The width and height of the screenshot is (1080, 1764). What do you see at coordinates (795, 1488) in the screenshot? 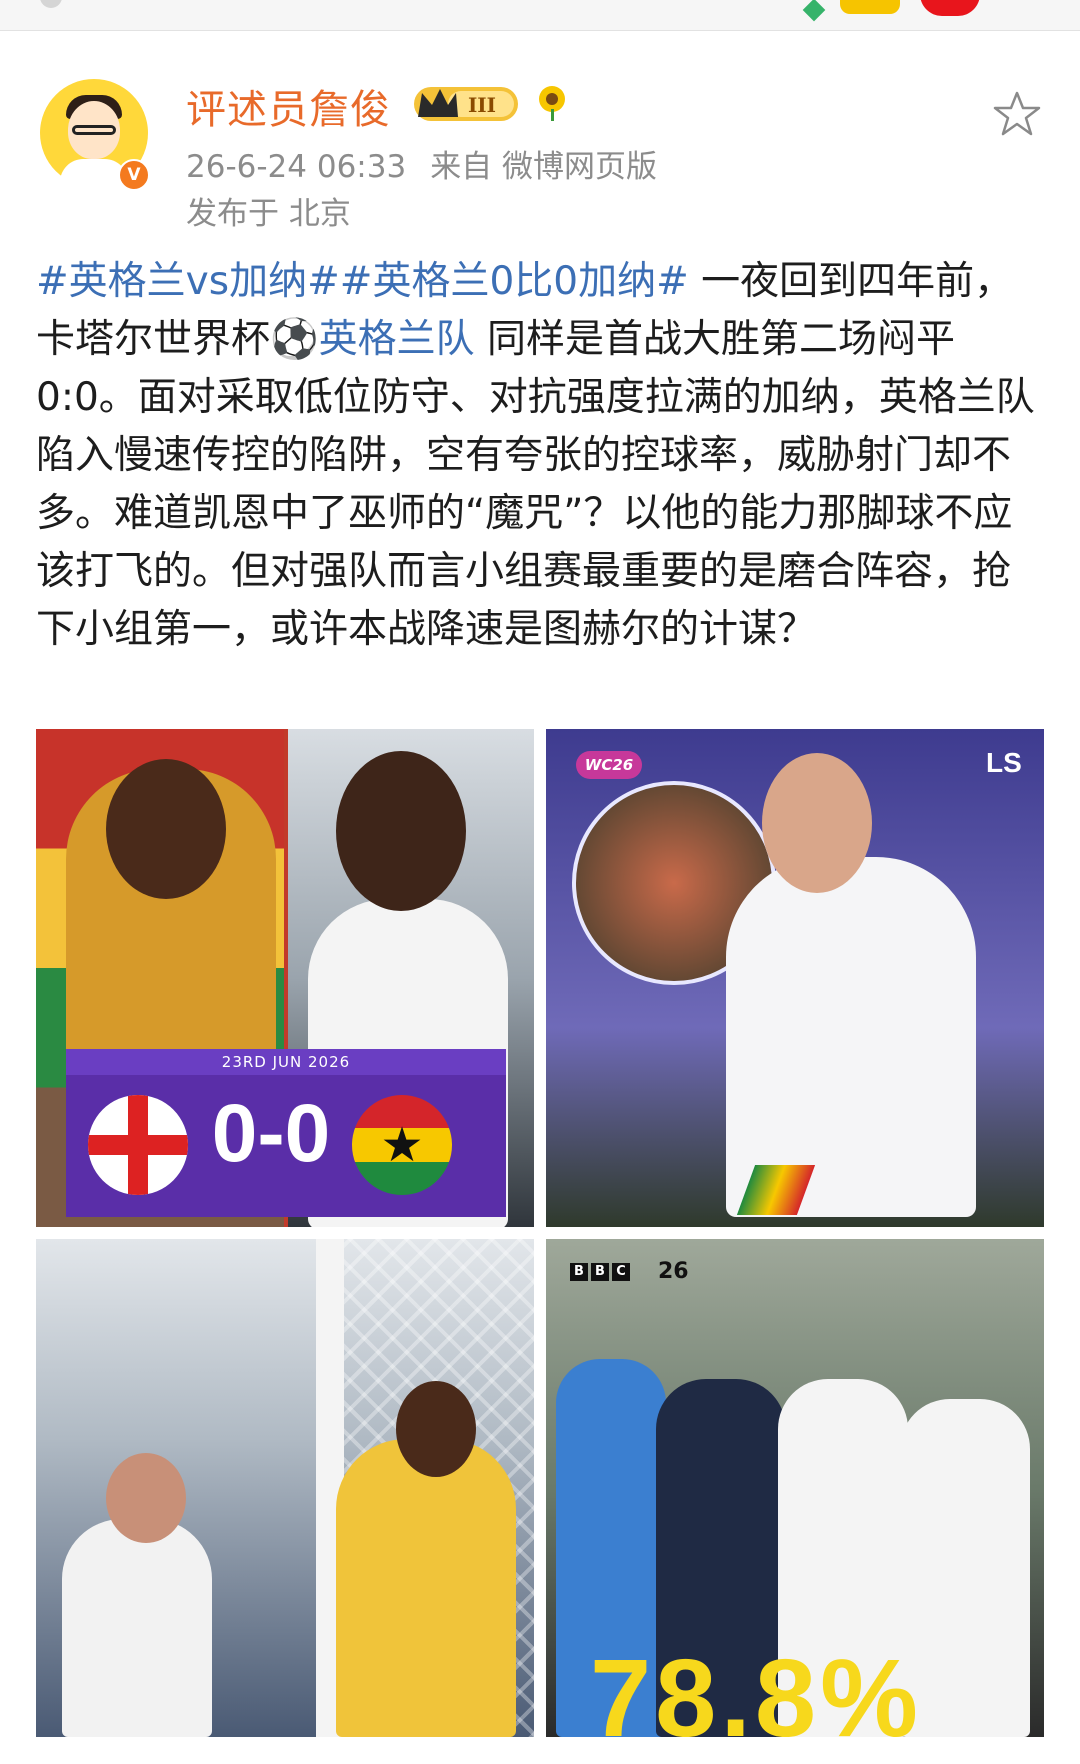
I see `post-image-4: BBC 26 78.8%` at bounding box center [795, 1488].